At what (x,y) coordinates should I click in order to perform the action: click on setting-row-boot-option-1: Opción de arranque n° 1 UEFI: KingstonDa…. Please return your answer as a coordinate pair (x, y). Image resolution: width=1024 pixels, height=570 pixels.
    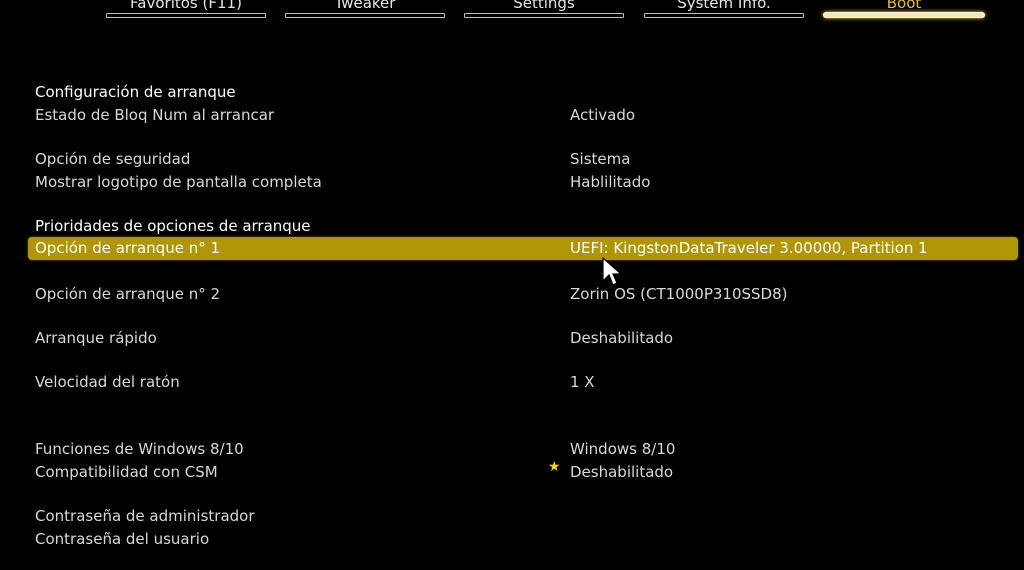
    Looking at the image, I should click on (523, 248).